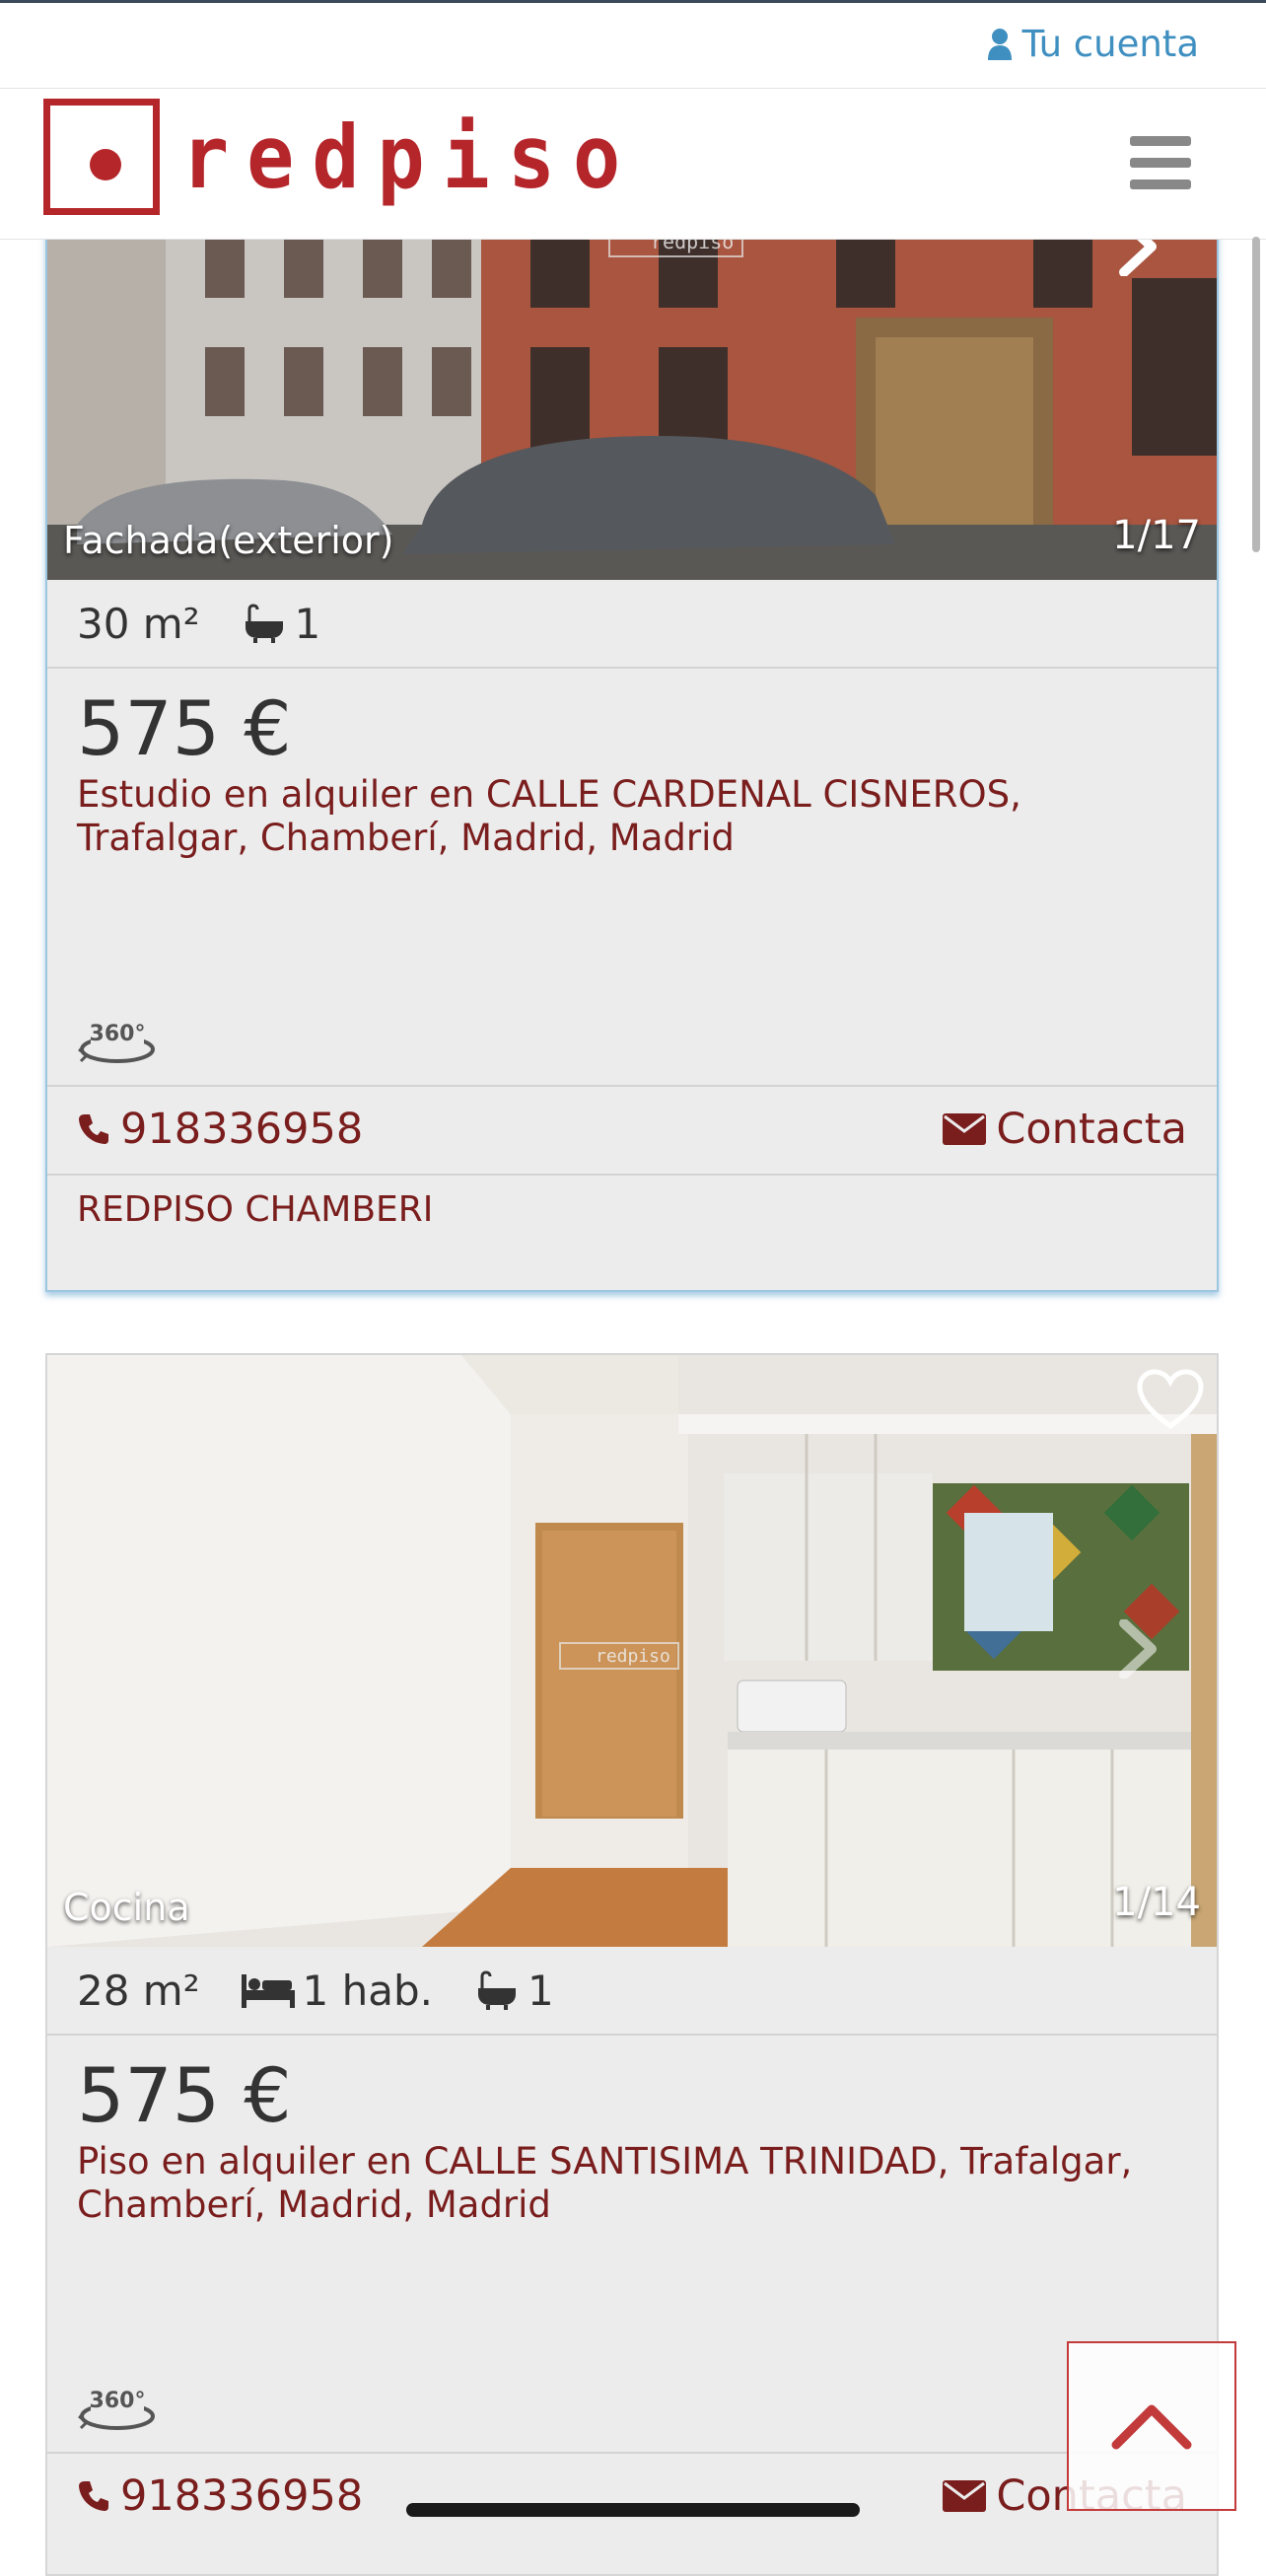 This screenshot has width=1266, height=2576. What do you see at coordinates (1256, 394) in the screenshot?
I see `scrollbar` at bounding box center [1256, 394].